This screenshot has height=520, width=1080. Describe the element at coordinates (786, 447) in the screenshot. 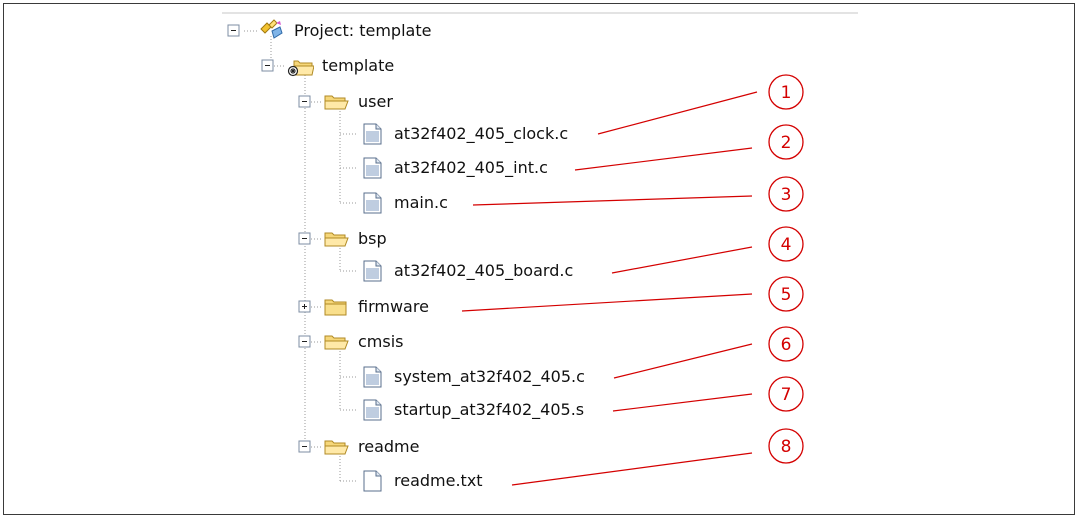

I see `callout-number: 8` at that location.